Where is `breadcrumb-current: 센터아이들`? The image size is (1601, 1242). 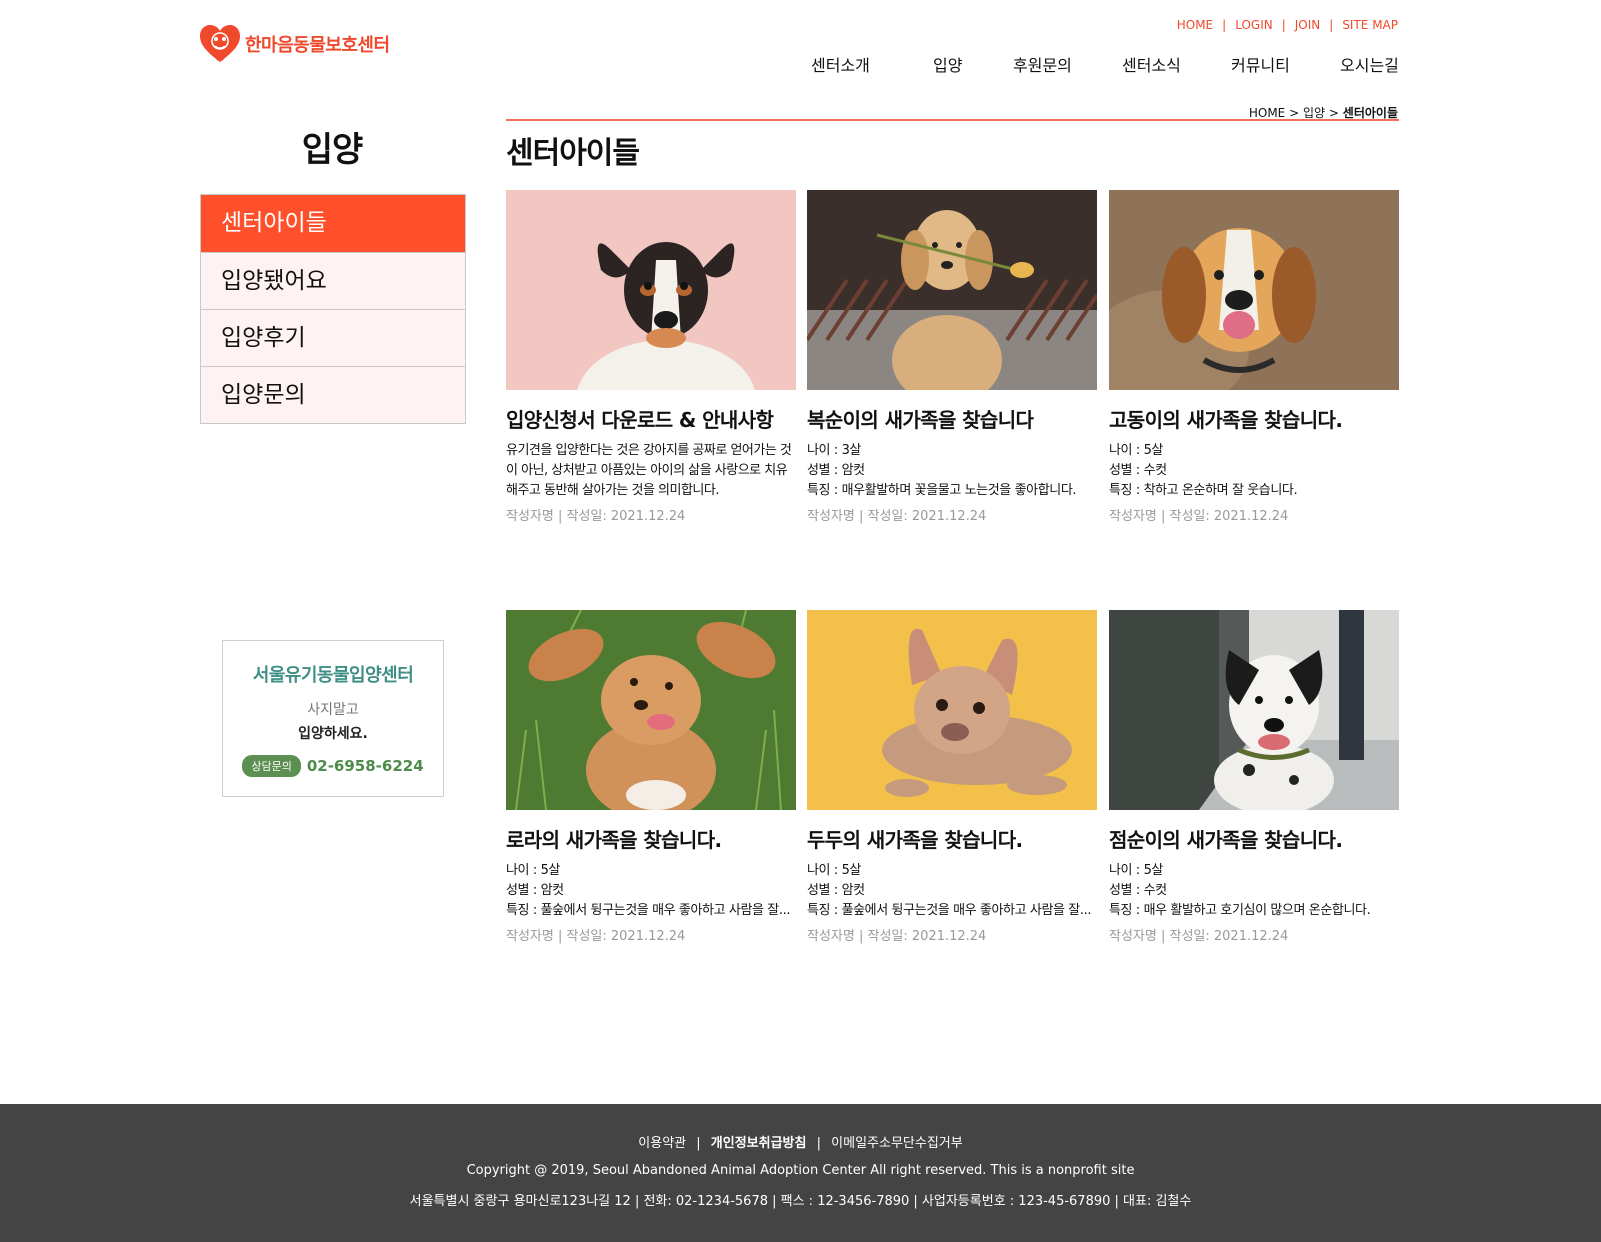 breadcrumb-current: 센터아이들 is located at coordinates (1370, 113).